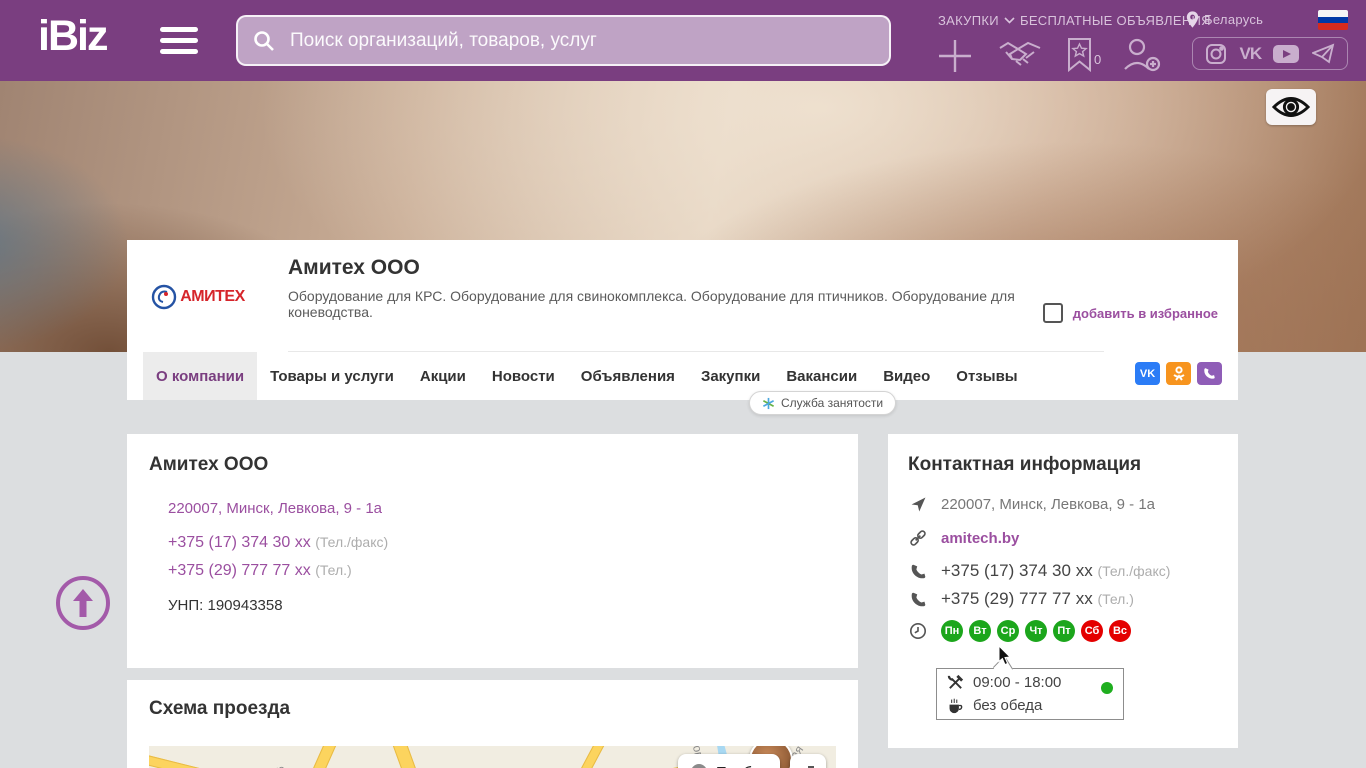  Describe the element at coordinates (1286, 54) in the screenshot. I see `youtube-icon` at that location.